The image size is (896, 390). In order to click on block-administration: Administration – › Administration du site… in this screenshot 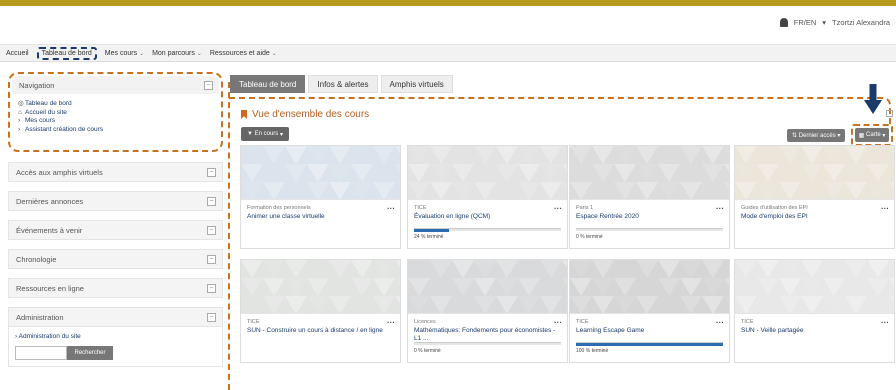, I will do `click(115, 337)`.